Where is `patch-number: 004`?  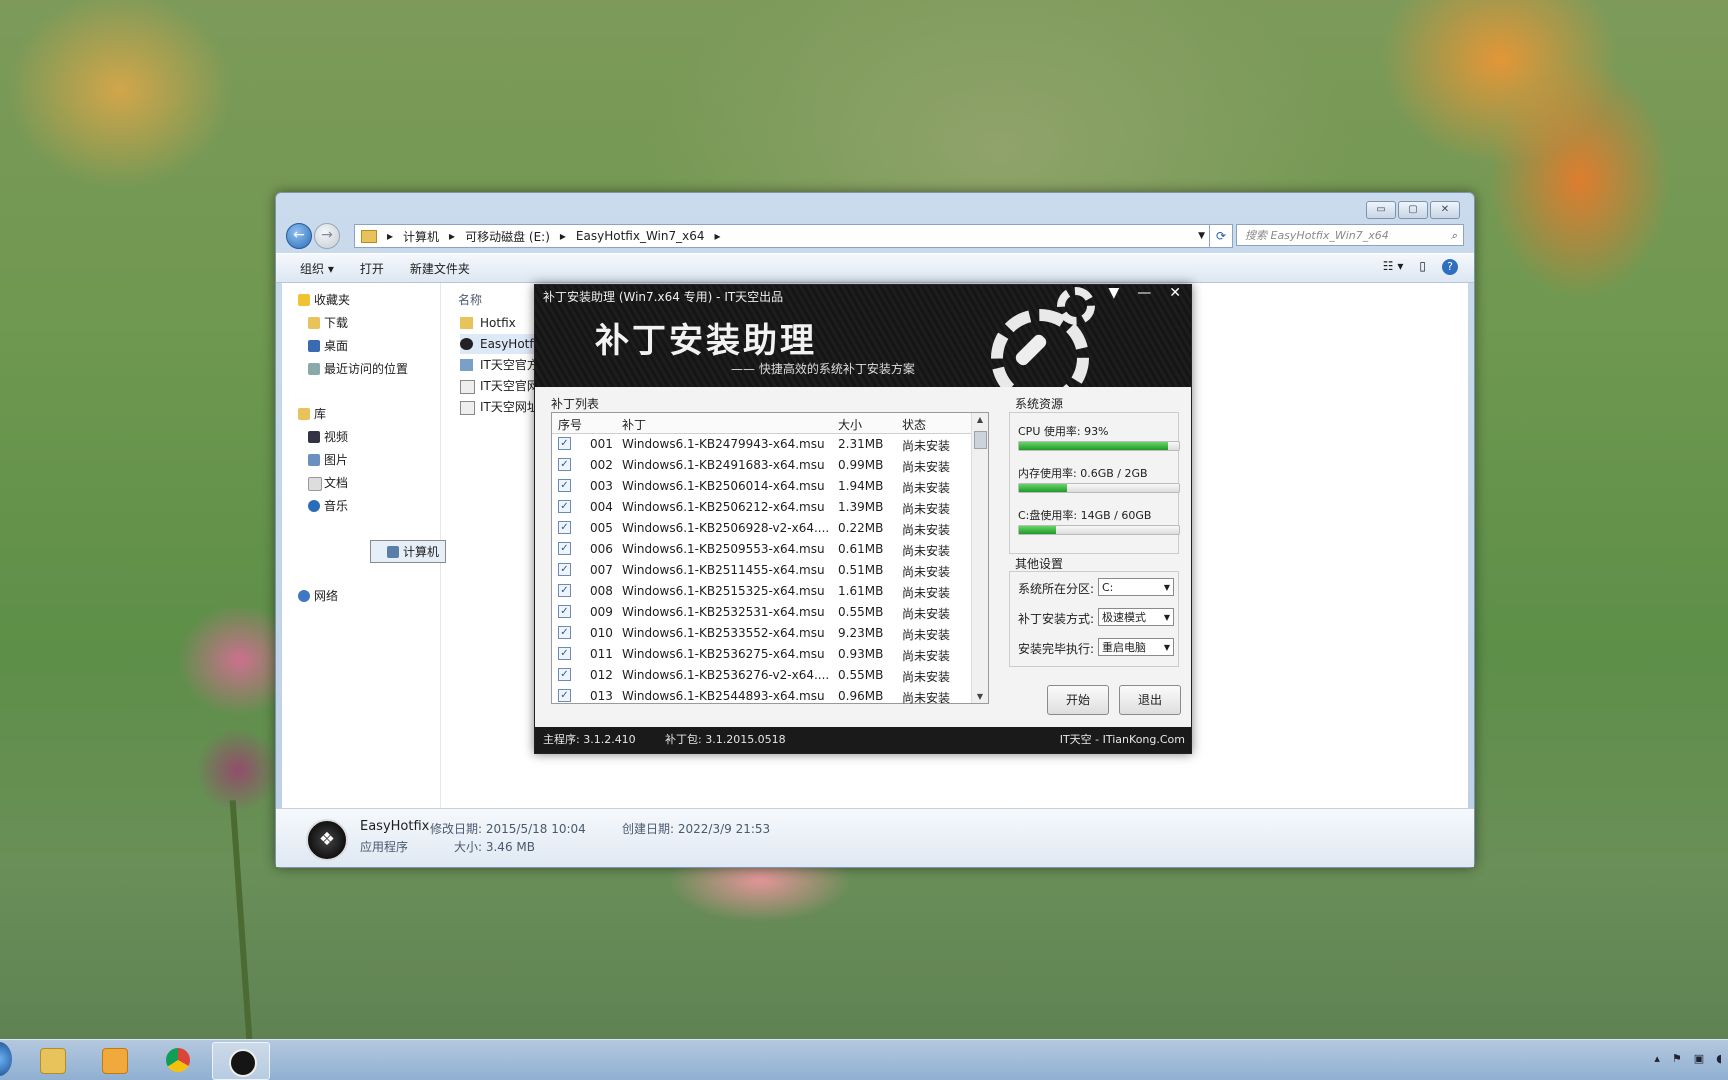 patch-number: 004 is located at coordinates (601, 507).